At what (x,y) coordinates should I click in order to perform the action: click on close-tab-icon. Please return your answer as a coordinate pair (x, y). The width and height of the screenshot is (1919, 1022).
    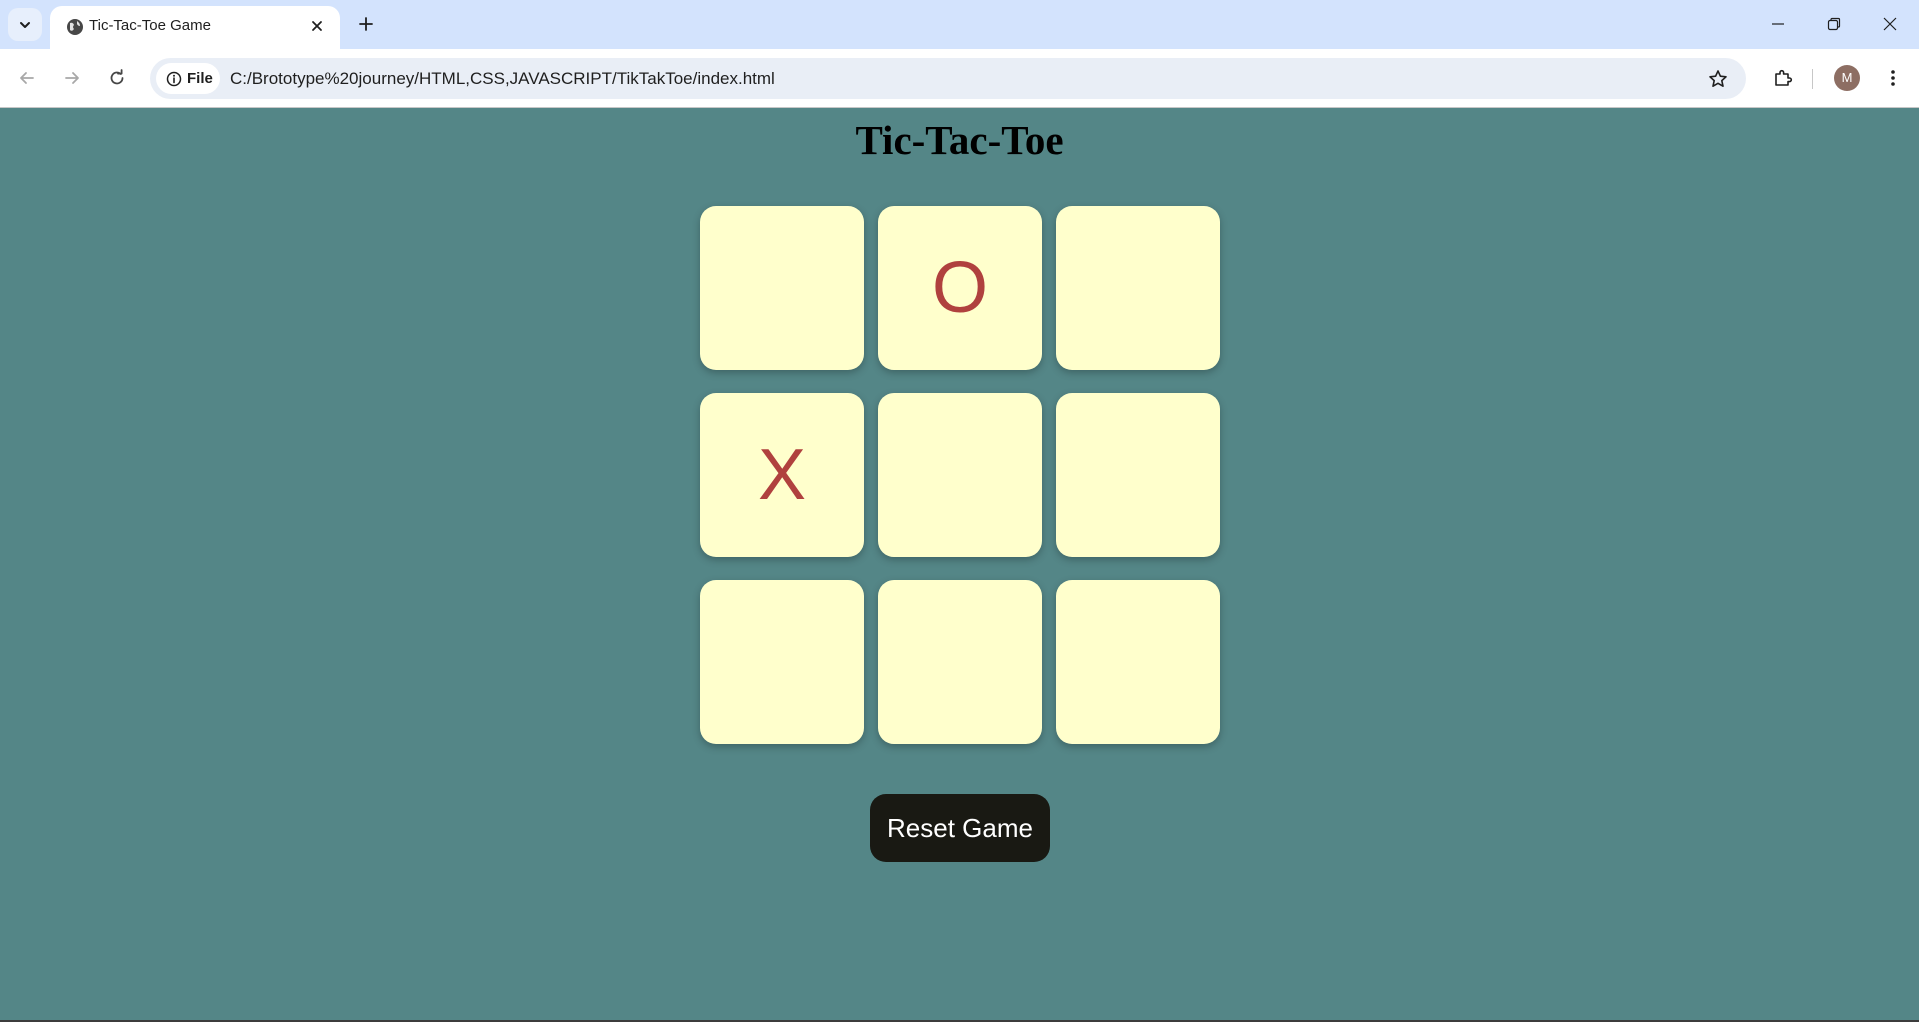
    Looking at the image, I should click on (317, 26).